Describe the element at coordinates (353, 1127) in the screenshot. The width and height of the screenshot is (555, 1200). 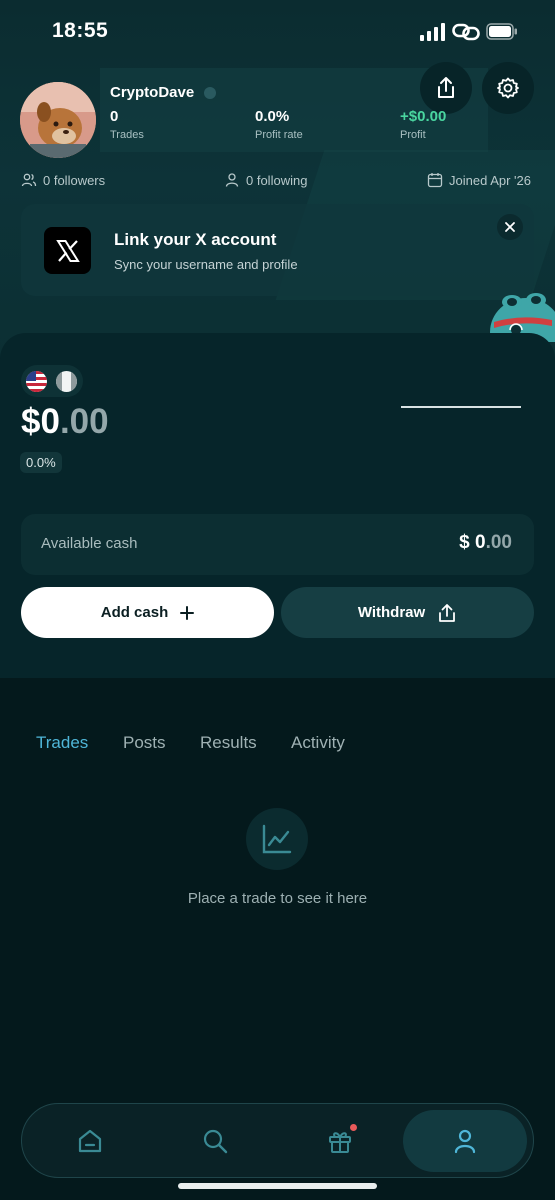
I see `notification-dot` at that location.